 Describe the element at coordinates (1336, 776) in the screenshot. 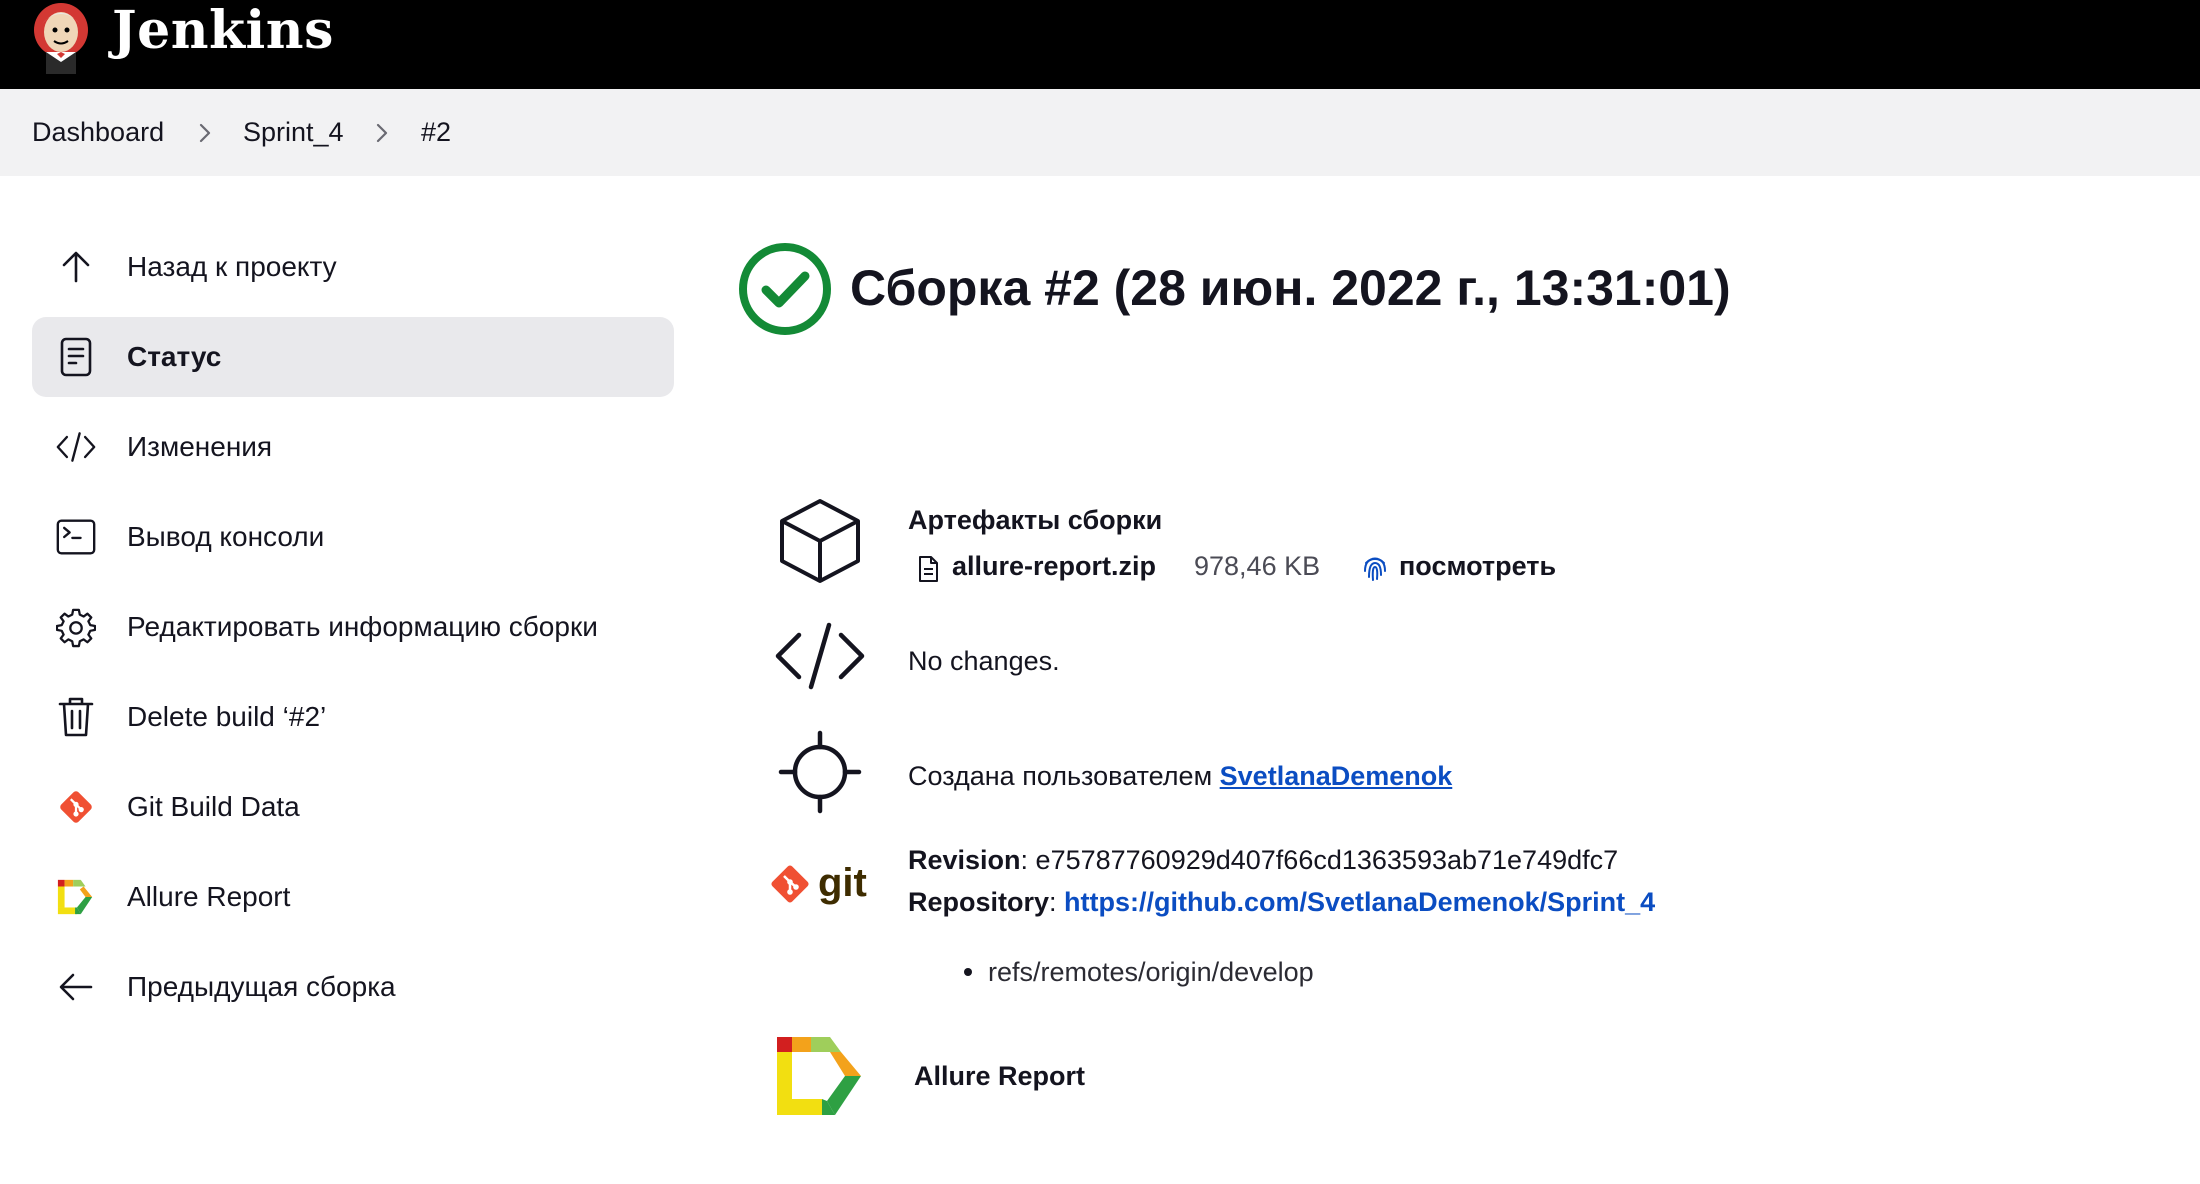

I see `user-link: SvetlanaDemenok` at that location.